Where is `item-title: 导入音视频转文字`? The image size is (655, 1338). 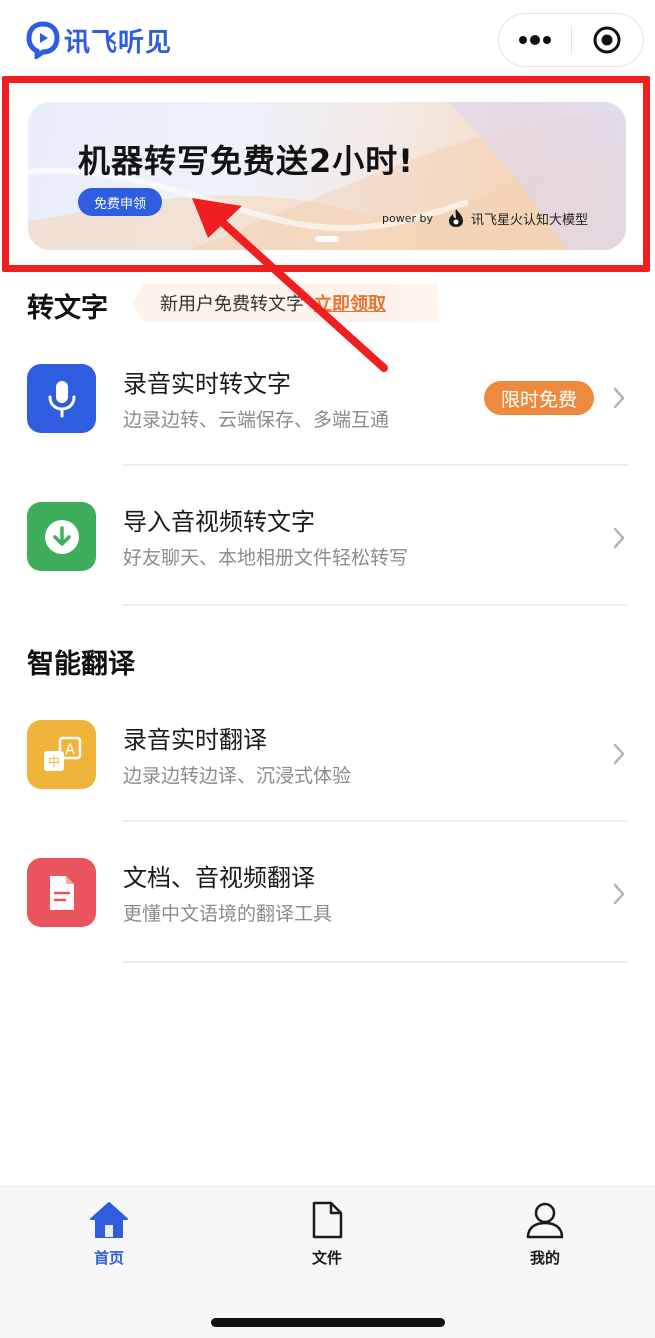 item-title: 导入音视频转文字 is located at coordinates (219, 522).